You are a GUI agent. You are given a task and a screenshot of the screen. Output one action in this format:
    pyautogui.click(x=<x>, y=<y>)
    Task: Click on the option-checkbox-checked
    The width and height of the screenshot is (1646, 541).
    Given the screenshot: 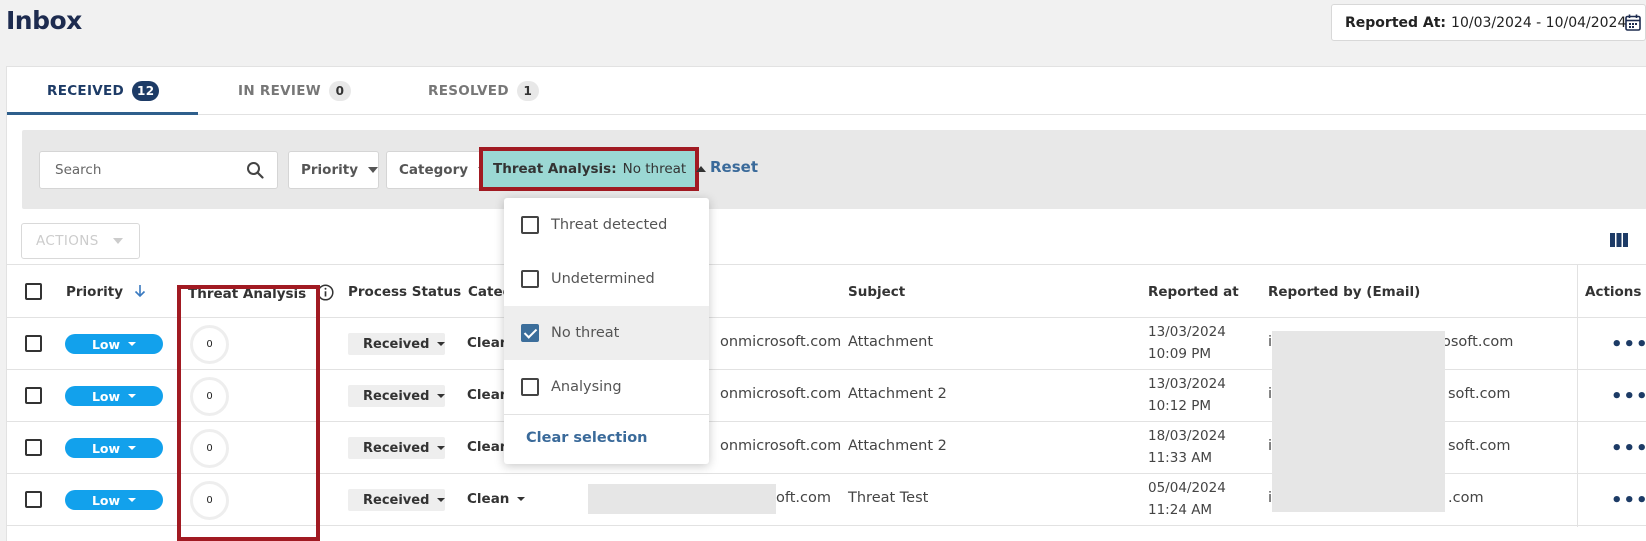 What is the action you would take?
    pyautogui.click(x=530, y=333)
    